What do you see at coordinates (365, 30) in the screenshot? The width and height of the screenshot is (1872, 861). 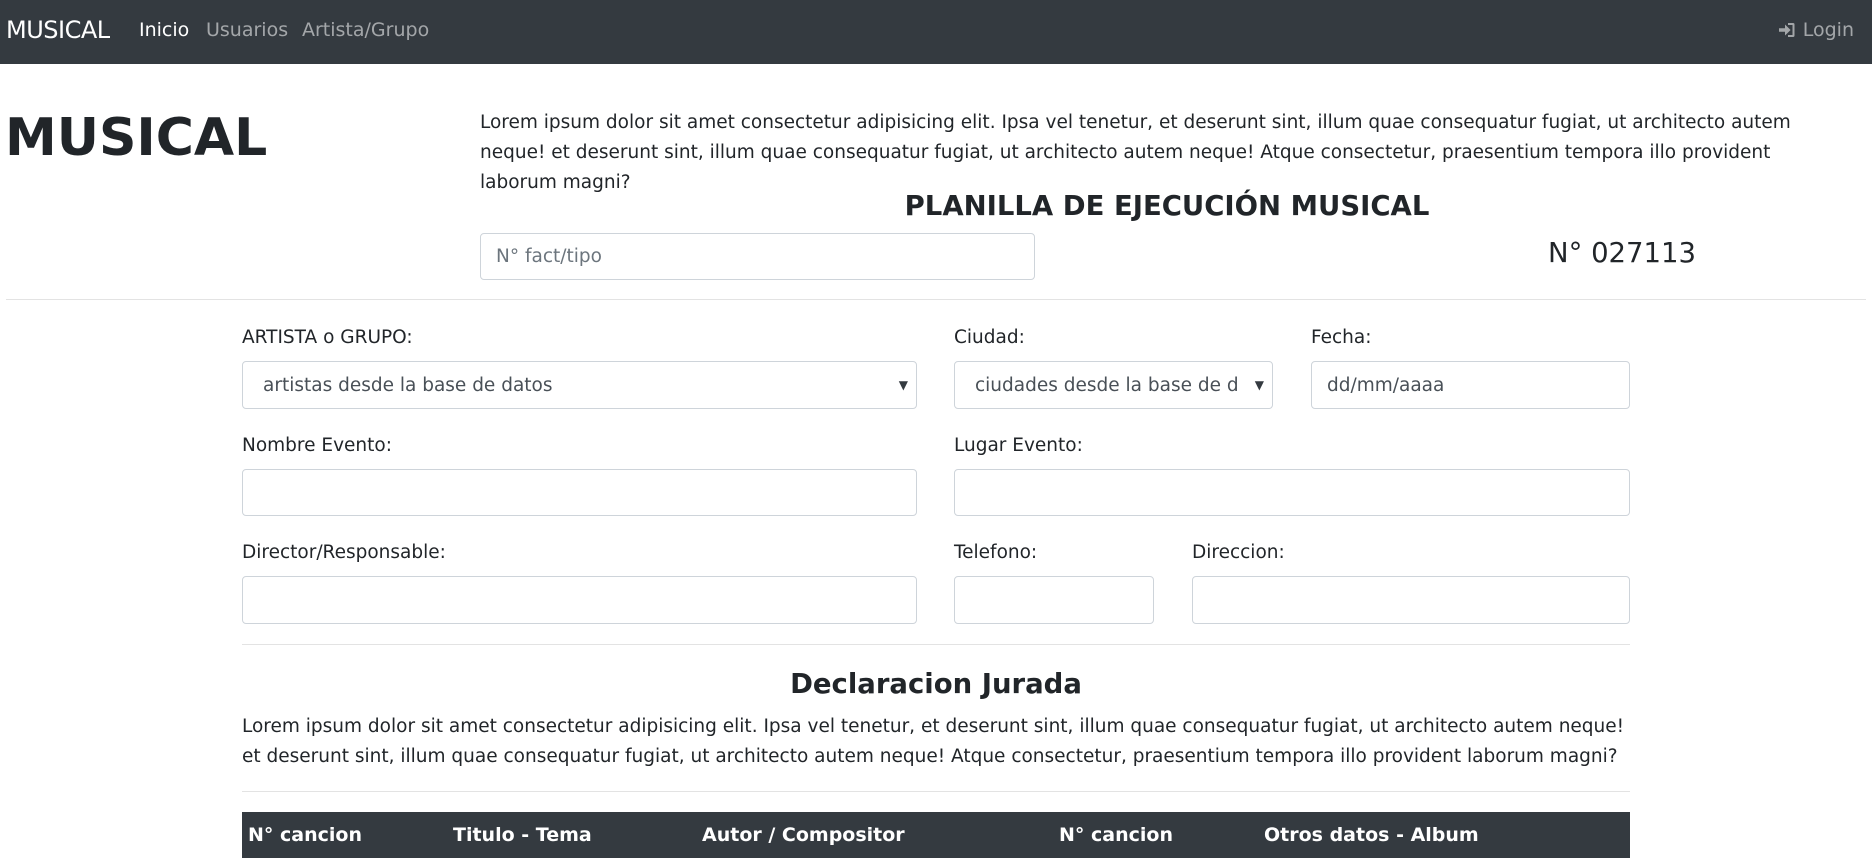 I see `nav-link-artista-grupo: Artista/Grupo` at bounding box center [365, 30].